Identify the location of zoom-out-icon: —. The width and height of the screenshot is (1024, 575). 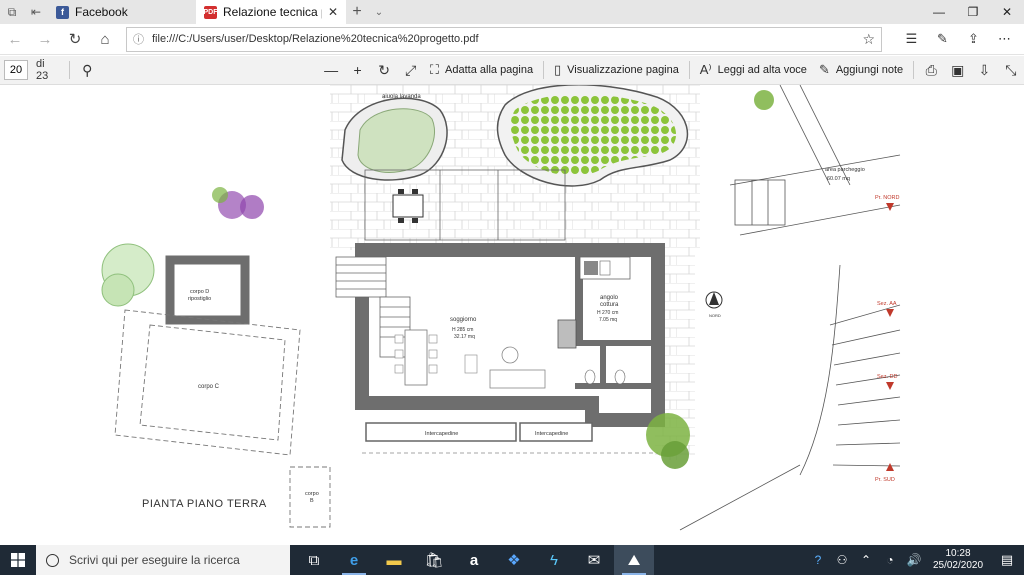
(331, 70).